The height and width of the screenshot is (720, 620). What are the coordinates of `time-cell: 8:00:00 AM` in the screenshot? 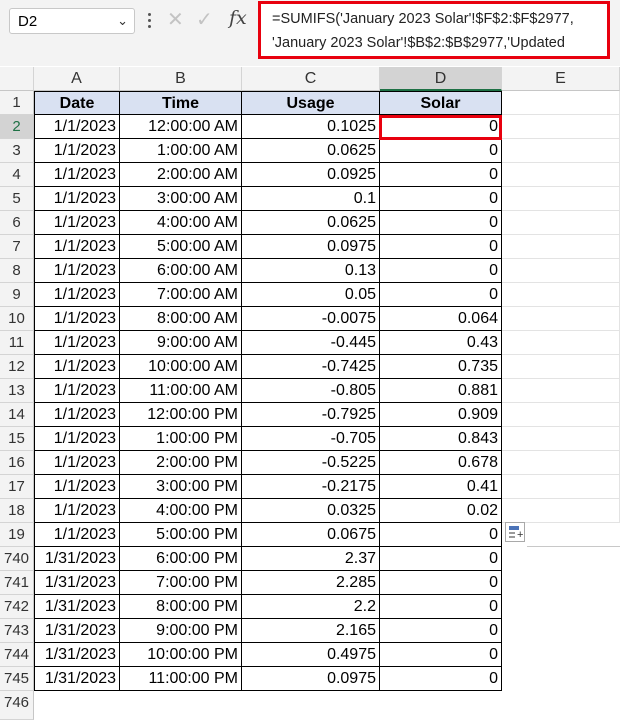 It's located at (181, 319).